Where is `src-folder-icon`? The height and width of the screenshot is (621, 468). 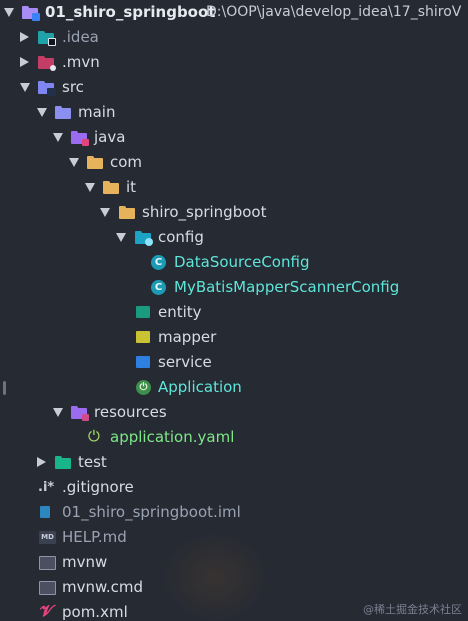
src-folder-icon is located at coordinates (47, 88).